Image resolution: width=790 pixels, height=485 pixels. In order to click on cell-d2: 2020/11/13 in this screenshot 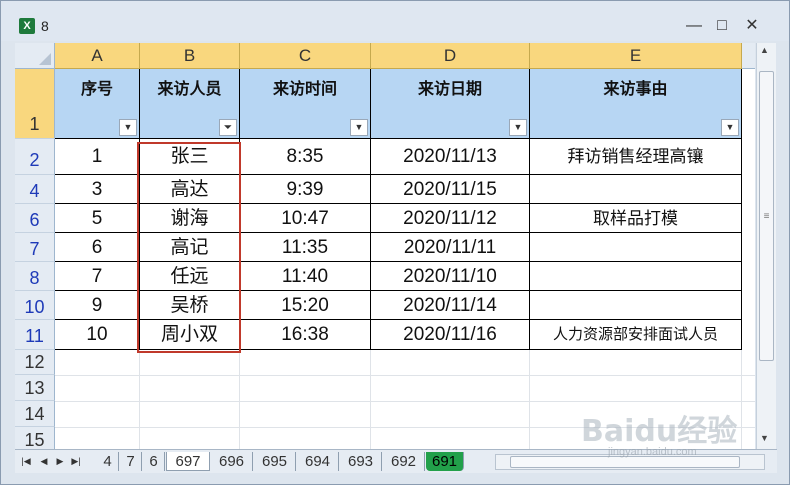, I will do `click(450, 157)`.